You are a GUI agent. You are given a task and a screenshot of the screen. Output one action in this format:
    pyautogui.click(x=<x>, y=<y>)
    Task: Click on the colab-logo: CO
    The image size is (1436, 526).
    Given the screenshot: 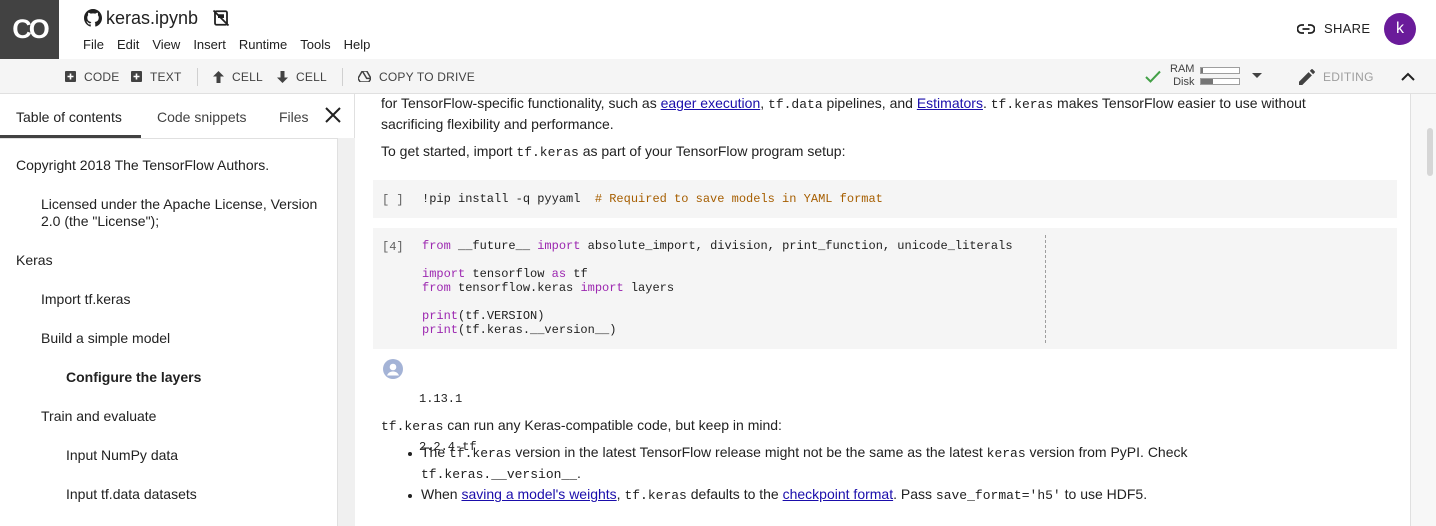 What is the action you would take?
    pyautogui.click(x=29, y=29)
    